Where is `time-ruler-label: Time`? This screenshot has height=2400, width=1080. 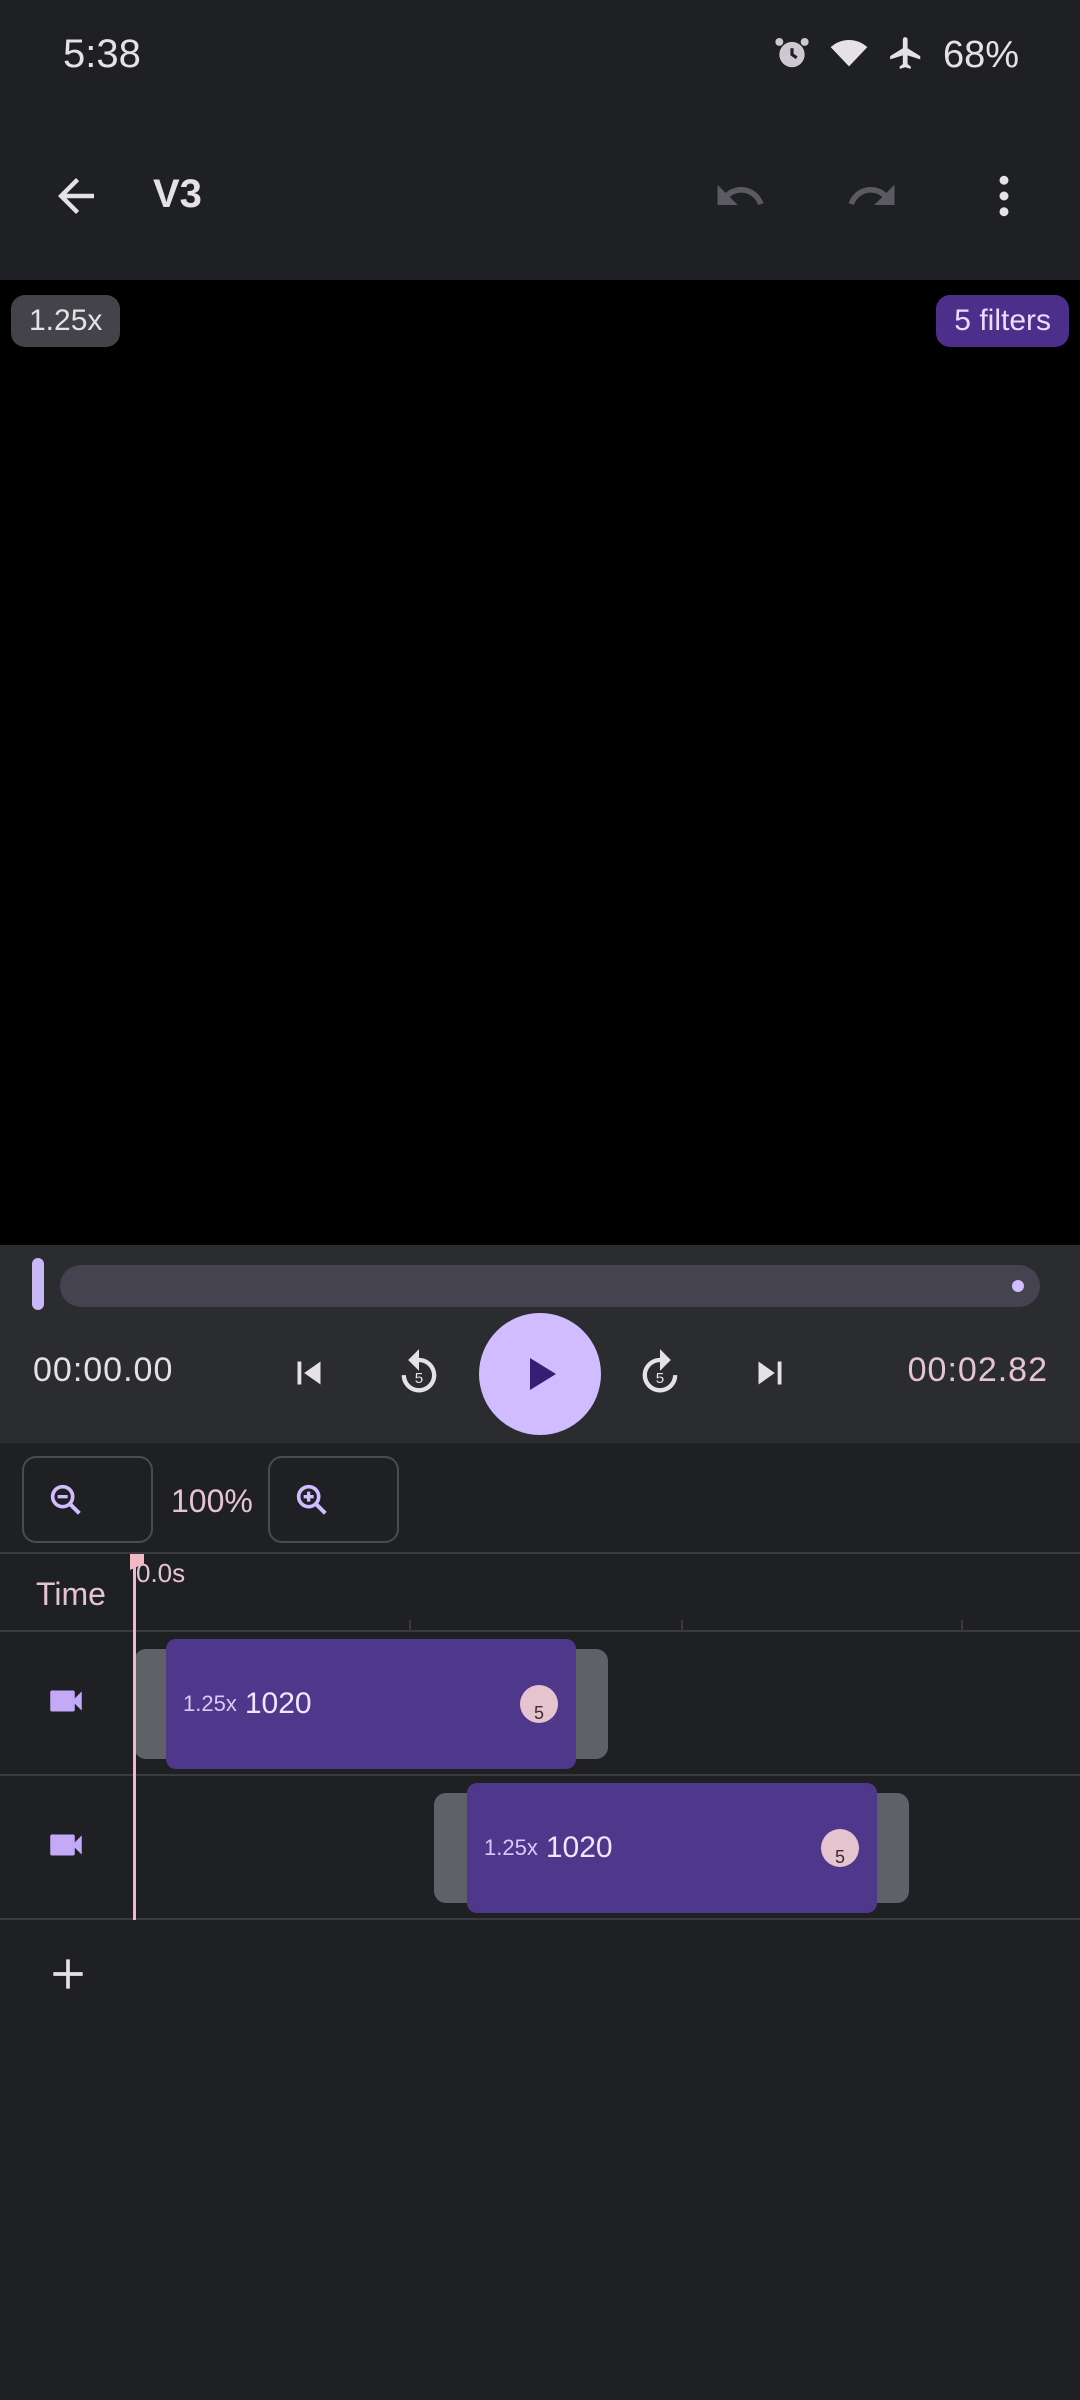
time-ruler-label: Time is located at coordinates (71, 1594).